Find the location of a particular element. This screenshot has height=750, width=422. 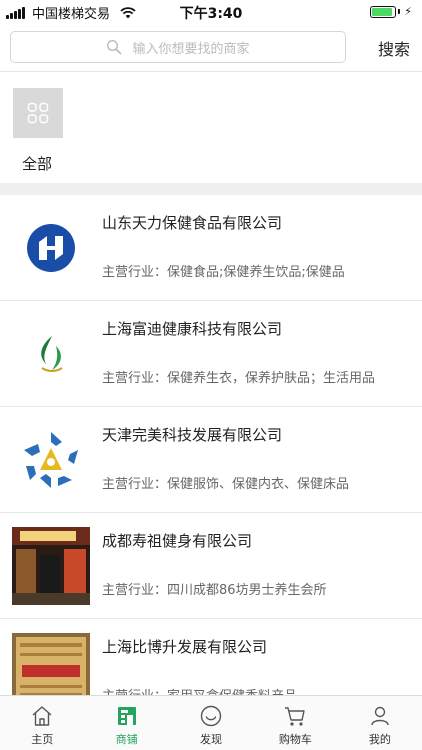

category-all is located at coordinates (38, 113).